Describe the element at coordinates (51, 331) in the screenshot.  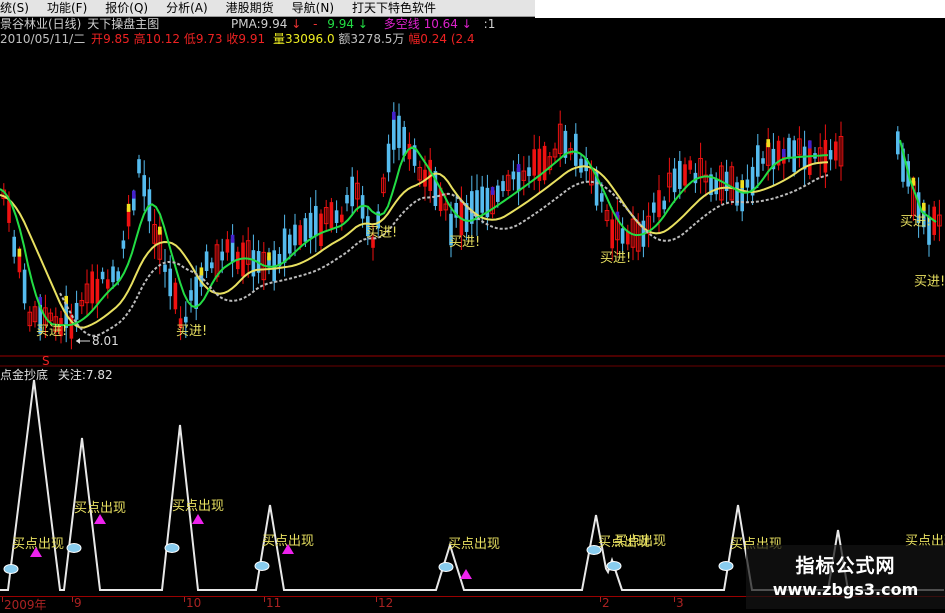
I see `buy-signal-label: 买进!` at that location.